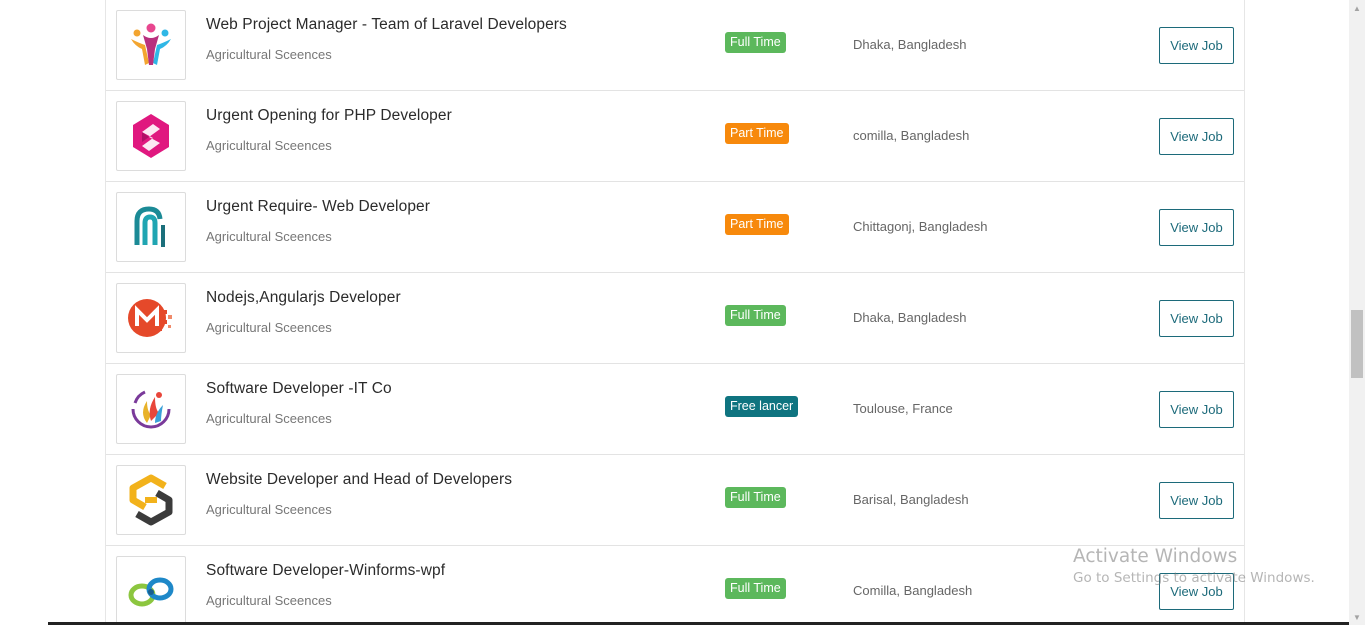 The width and height of the screenshot is (1365, 625). I want to click on job-location: Comilla, Bangladesh, so click(913, 590).